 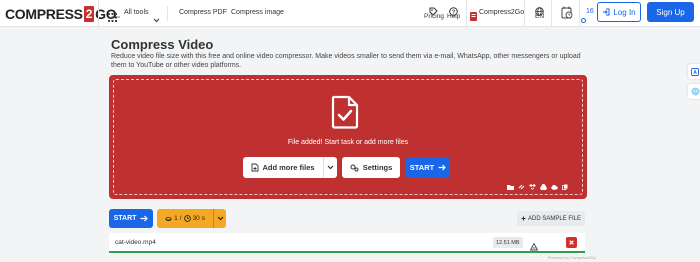 I want to click on close-icon, so click(x=571, y=242).